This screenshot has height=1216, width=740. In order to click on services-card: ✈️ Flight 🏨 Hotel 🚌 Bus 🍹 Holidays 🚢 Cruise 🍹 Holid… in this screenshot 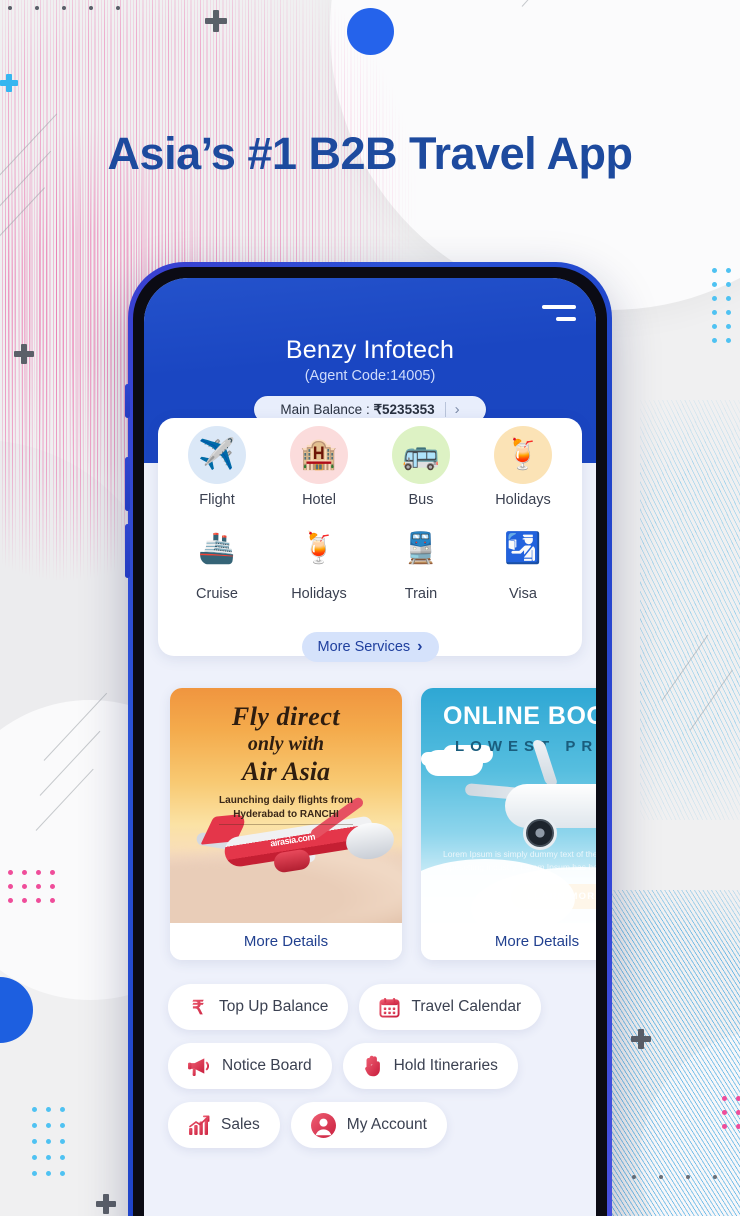, I will do `click(370, 540)`.